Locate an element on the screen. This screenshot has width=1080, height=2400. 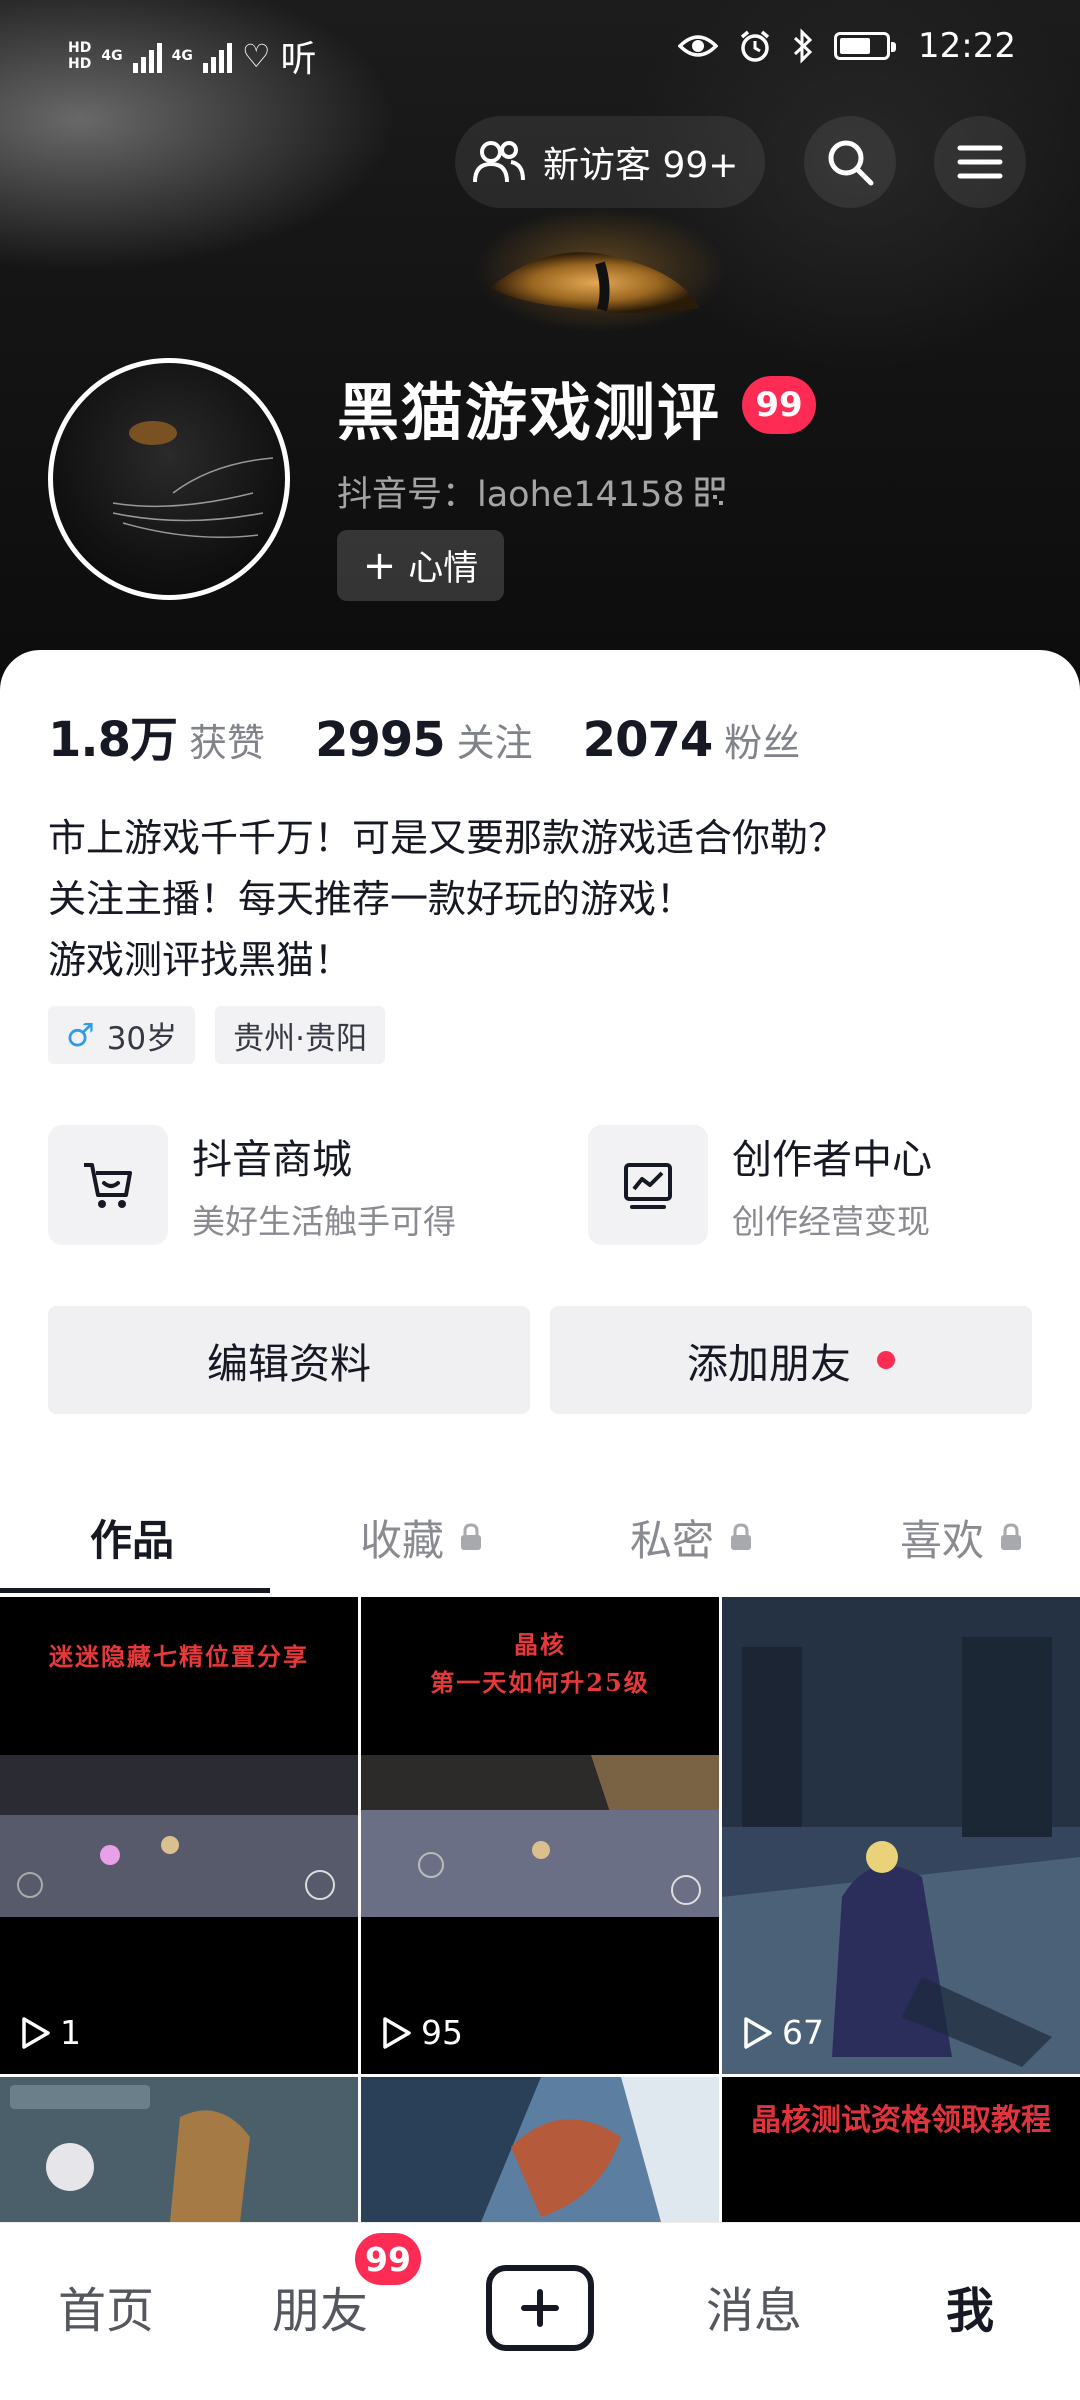
play-count-value: 1 is located at coordinates (70, 2032).